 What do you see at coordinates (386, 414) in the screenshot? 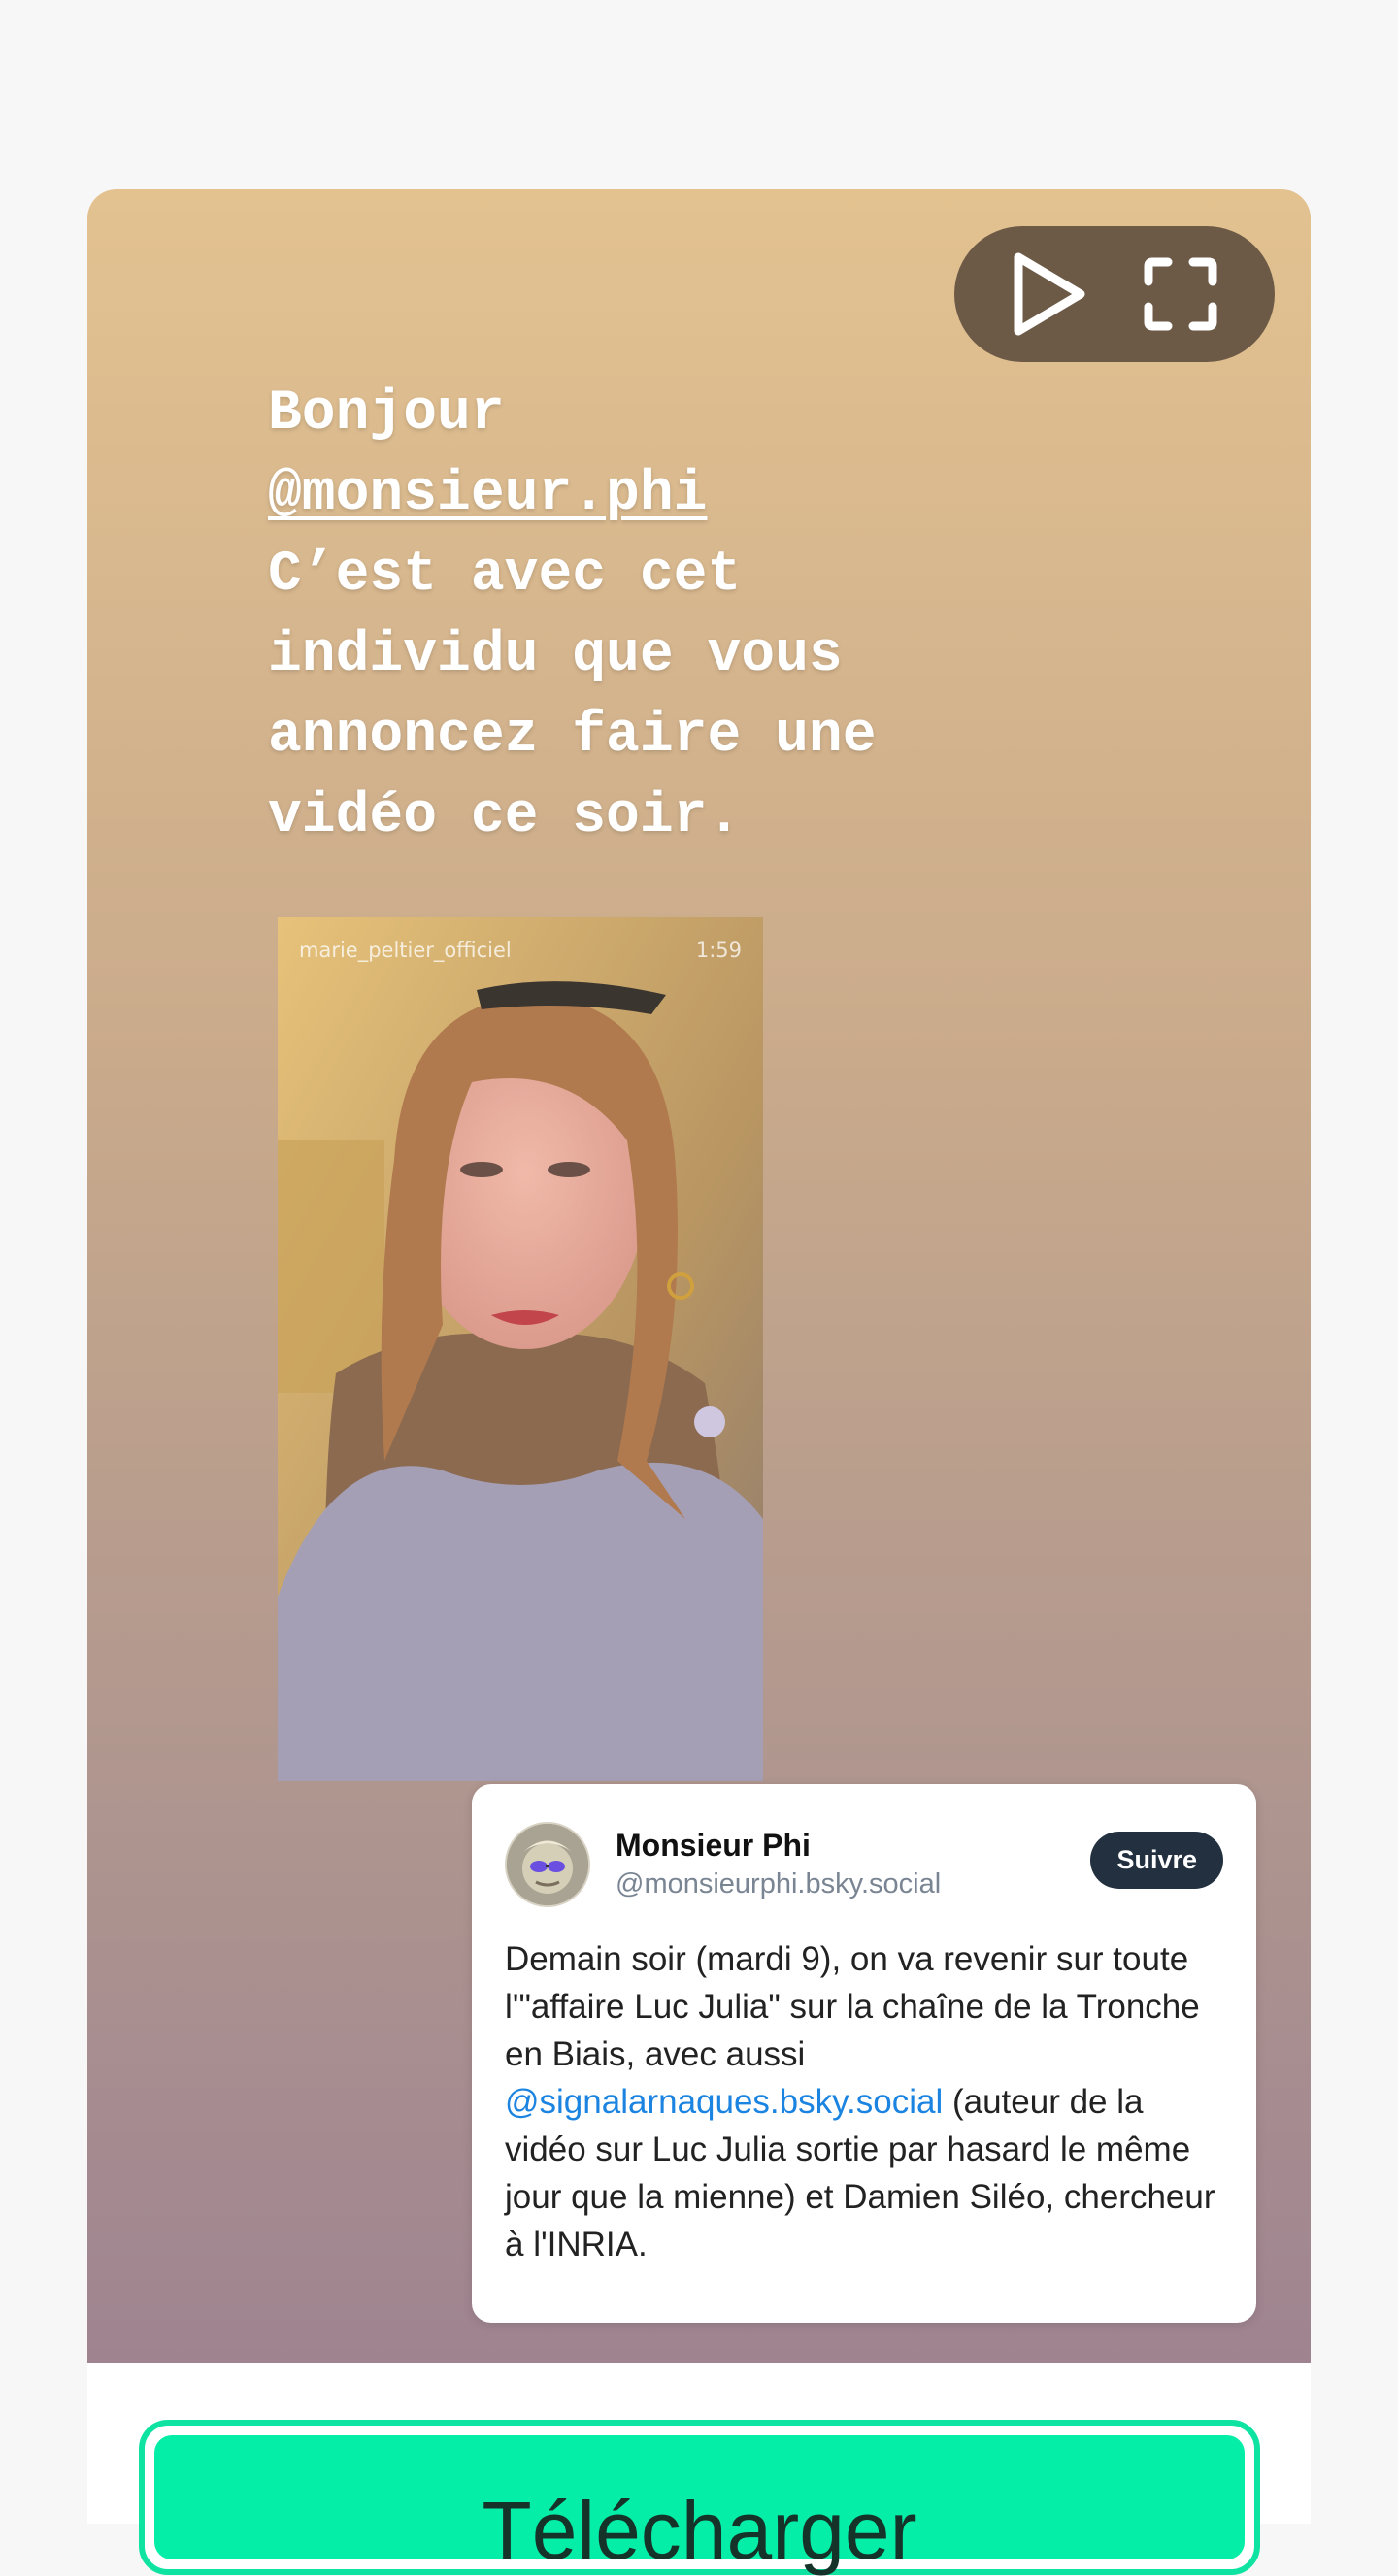
I see `greeting-line: Bonjour` at bounding box center [386, 414].